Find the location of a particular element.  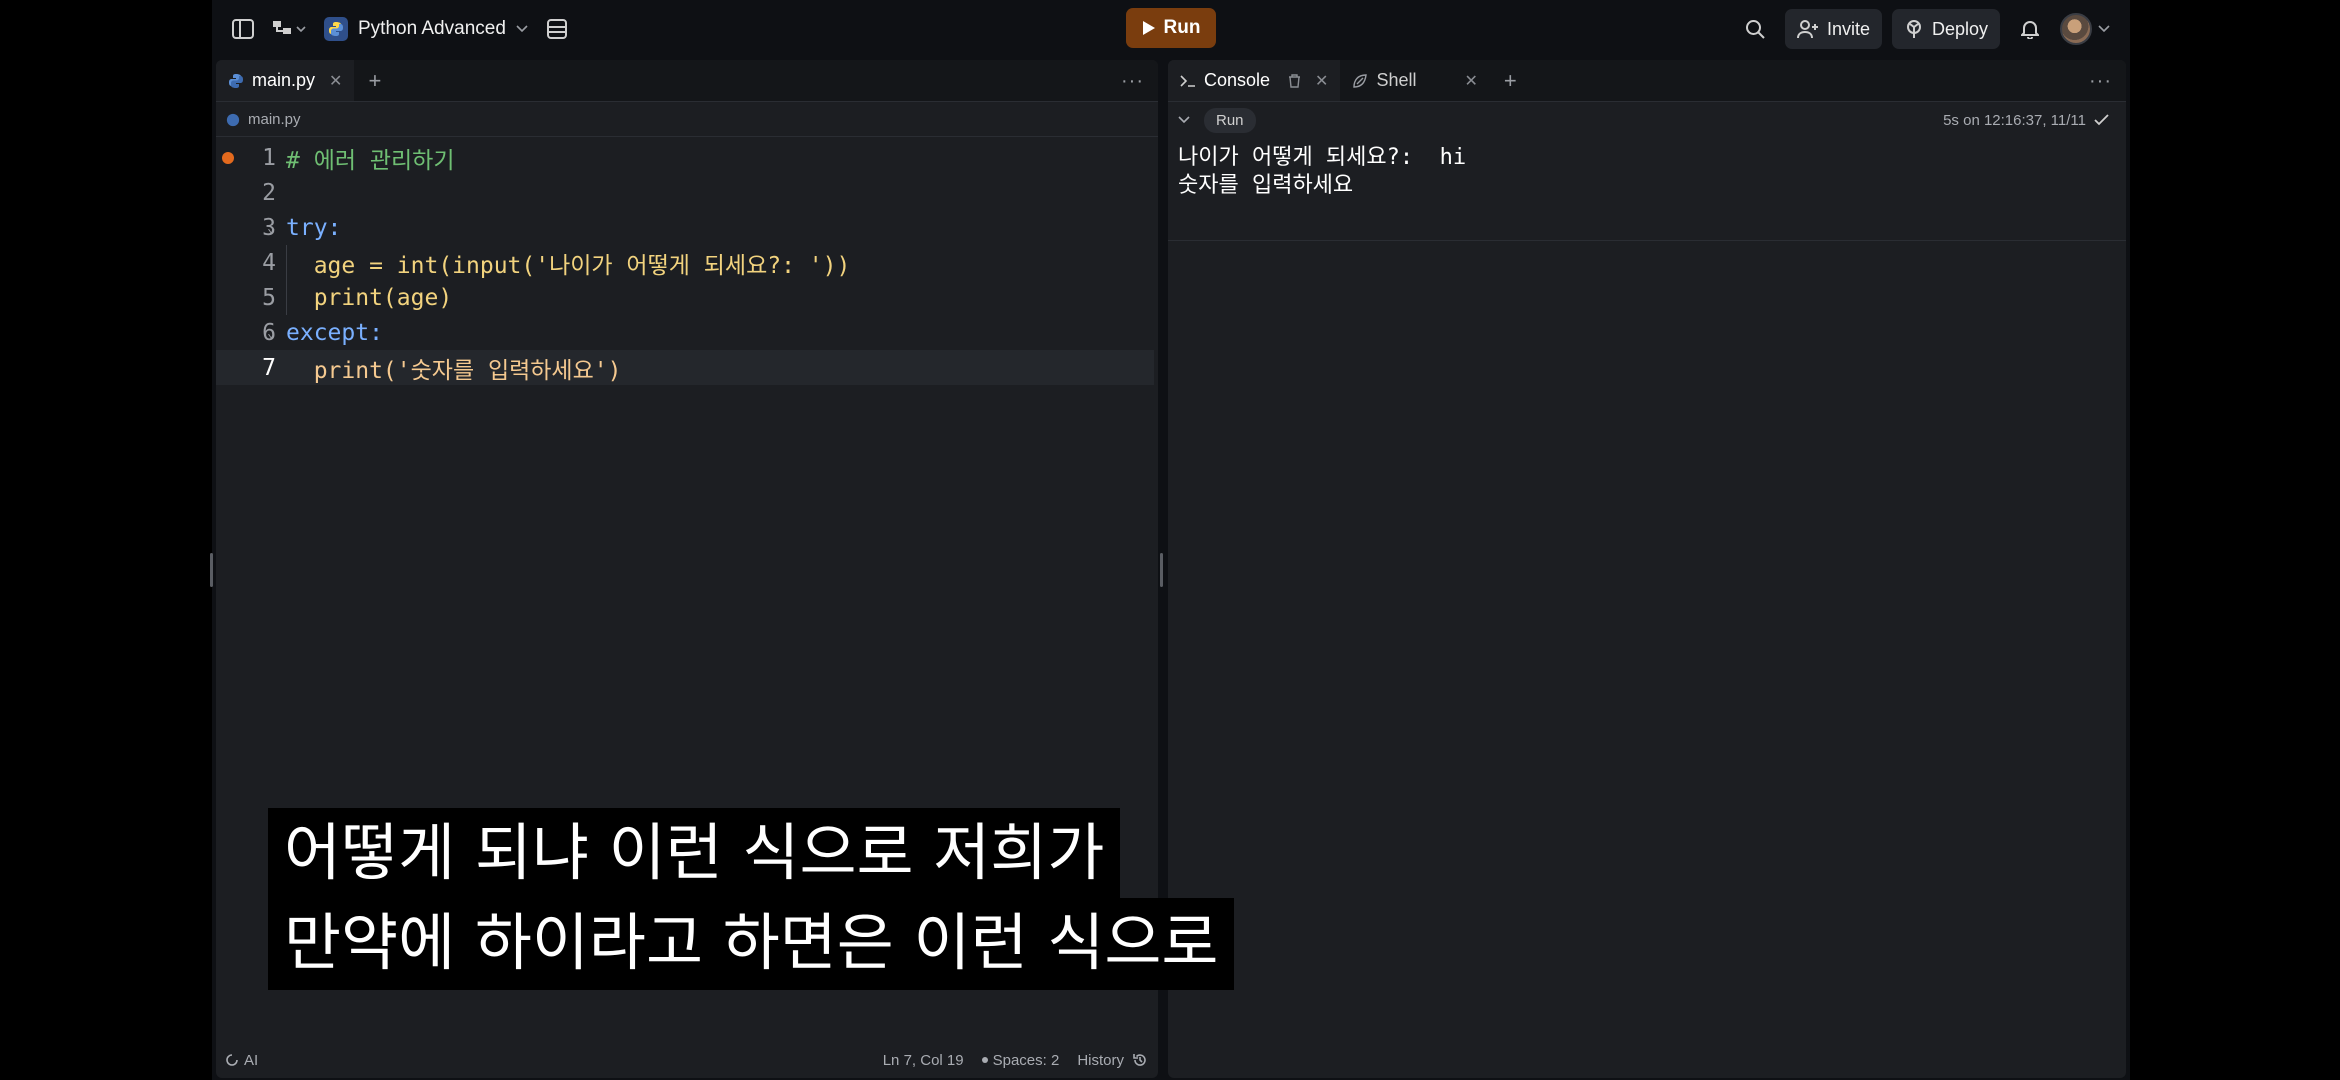

tab-console: Console ✕ is located at coordinates (1254, 80).